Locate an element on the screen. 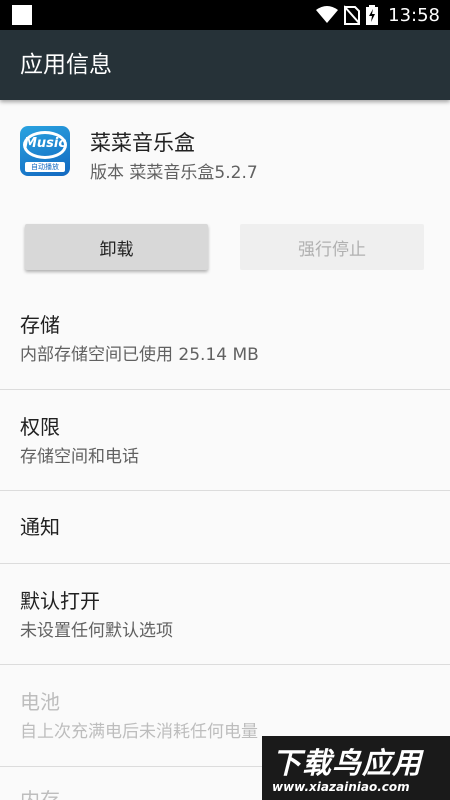  watermark-logo: 下载鸟应用 www.xiazainiao.com is located at coordinates (356, 768).